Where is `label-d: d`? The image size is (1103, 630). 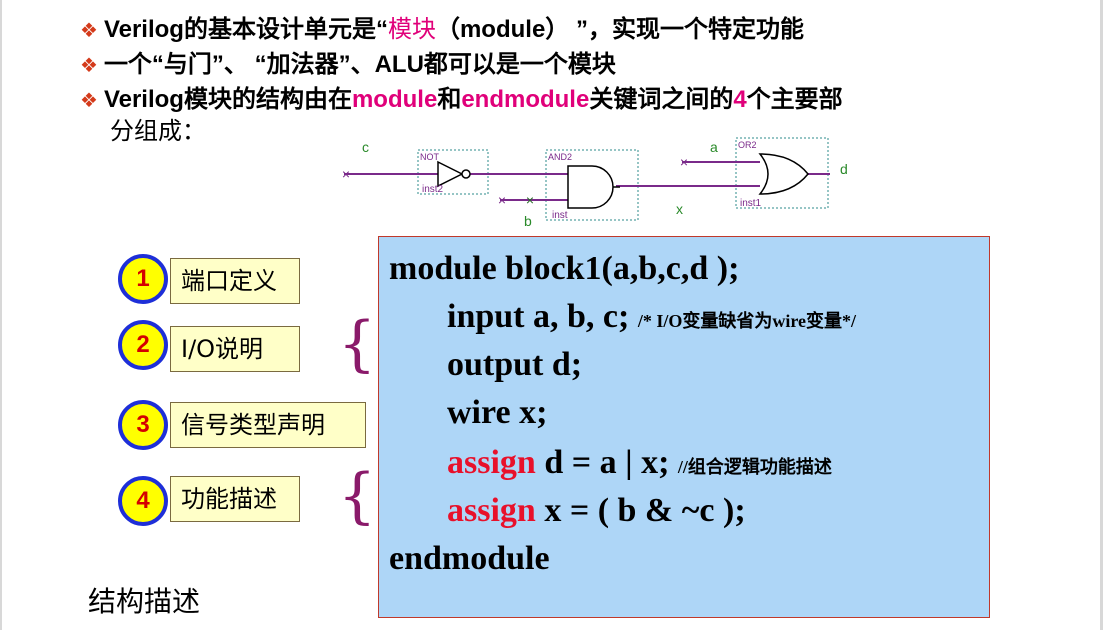
label-d: d is located at coordinates (844, 169).